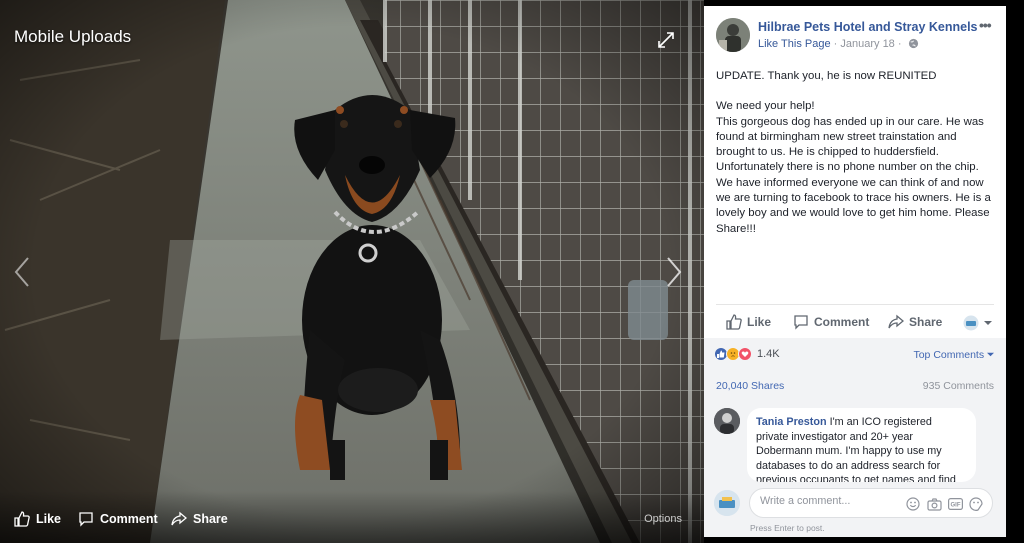 This screenshot has height=543, width=1024. What do you see at coordinates (949, 355) in the screenshot?
I see `top-comments-label: Top Comments` at bounding box center [949, 355].